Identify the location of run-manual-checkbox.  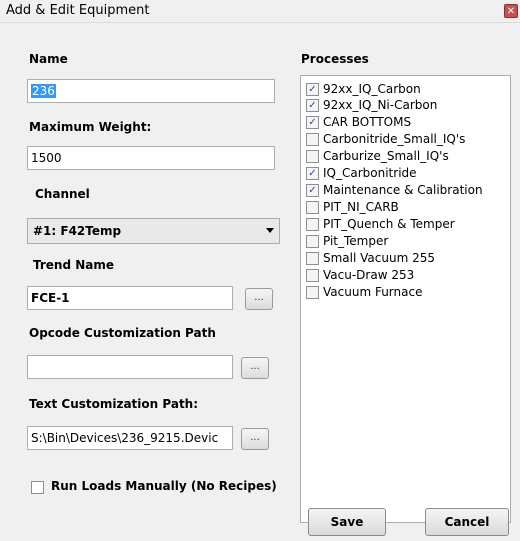
(37, 487).